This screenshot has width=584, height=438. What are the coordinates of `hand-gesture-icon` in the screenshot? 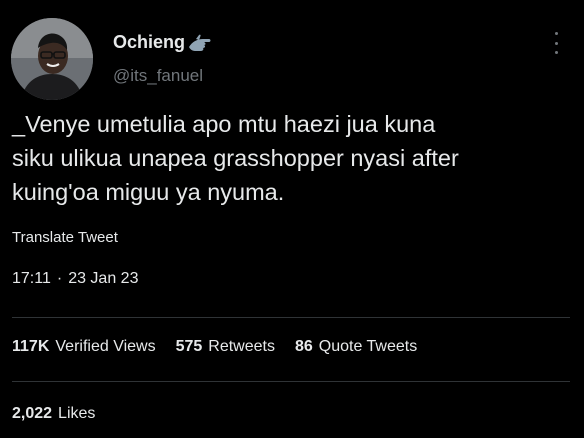 It's located at (200, 42).